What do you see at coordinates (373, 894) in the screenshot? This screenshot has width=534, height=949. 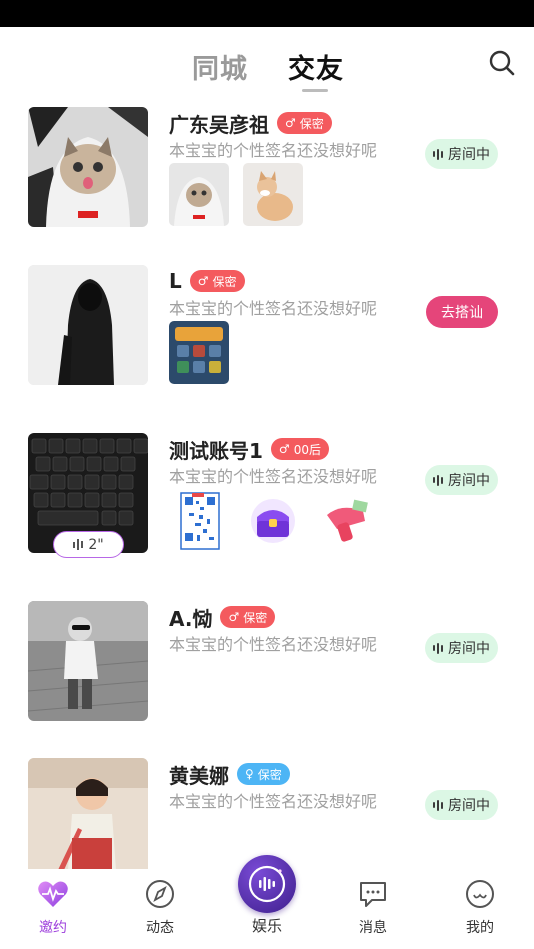 I see `chat-bubble-icon` at bounding box center [373, 894].